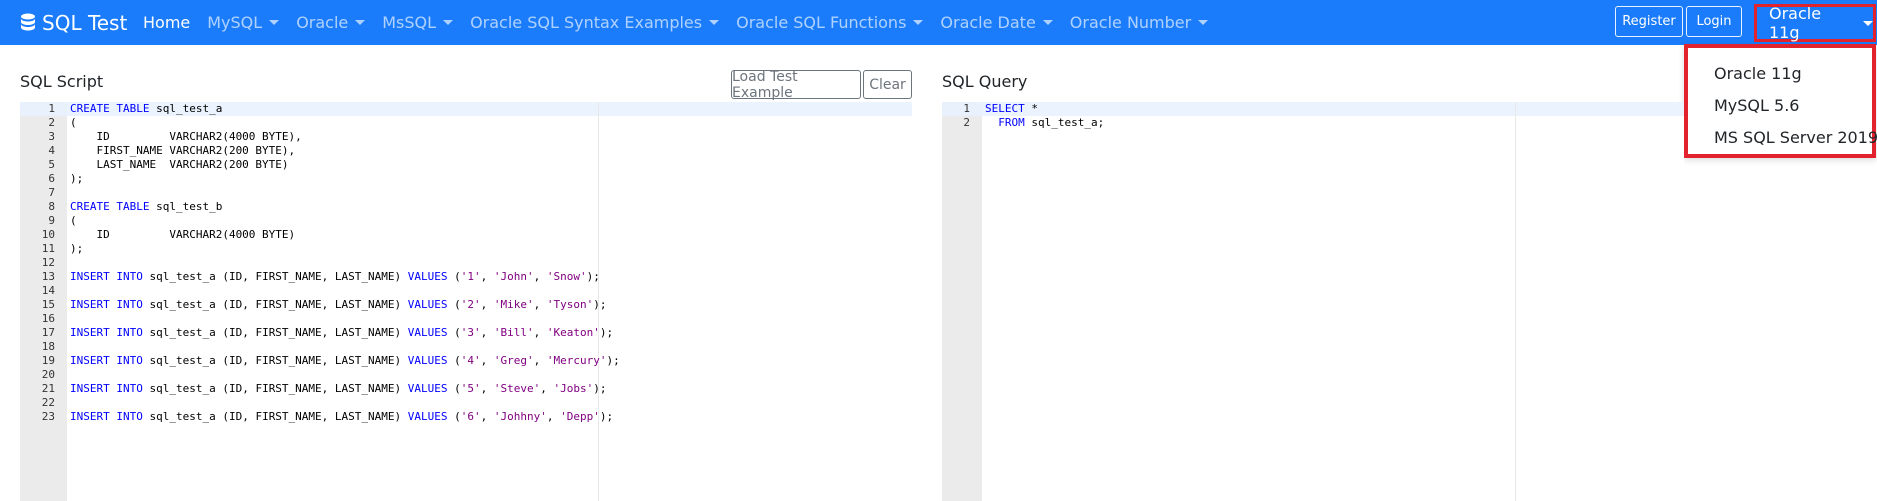 The height and width of the screenshot is (501, 1877). I want to click on nav-oracle-menu: Oracle, so click(331, 22).